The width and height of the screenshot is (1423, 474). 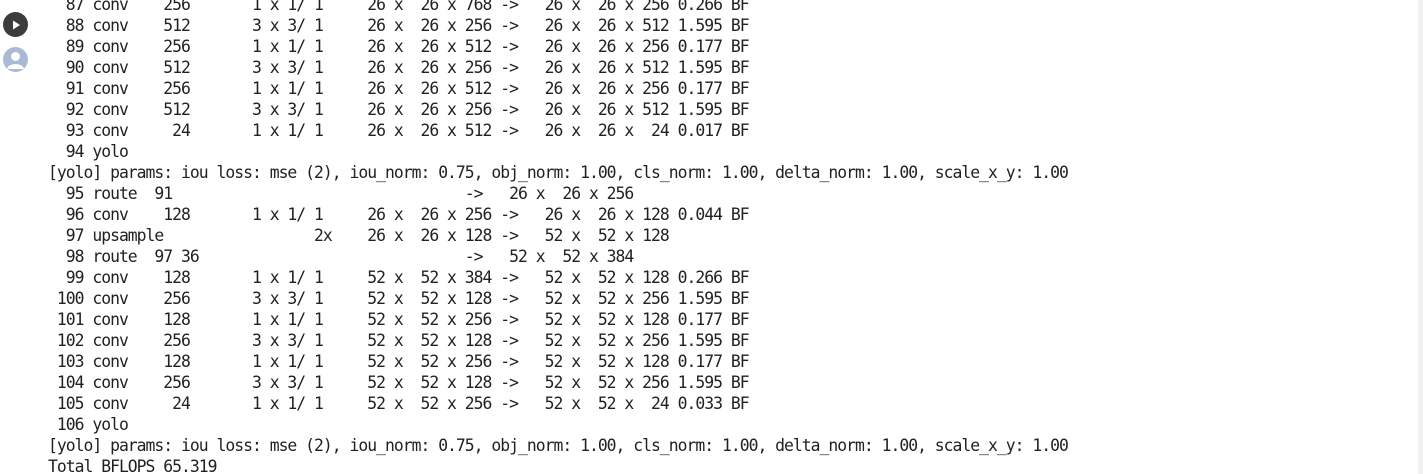 What do you see at coordinates (341, 193) in the screenshot?
I see `output-line: 95 route 91 -> 26 x 26 x 256` at bounding box center [341, 193].